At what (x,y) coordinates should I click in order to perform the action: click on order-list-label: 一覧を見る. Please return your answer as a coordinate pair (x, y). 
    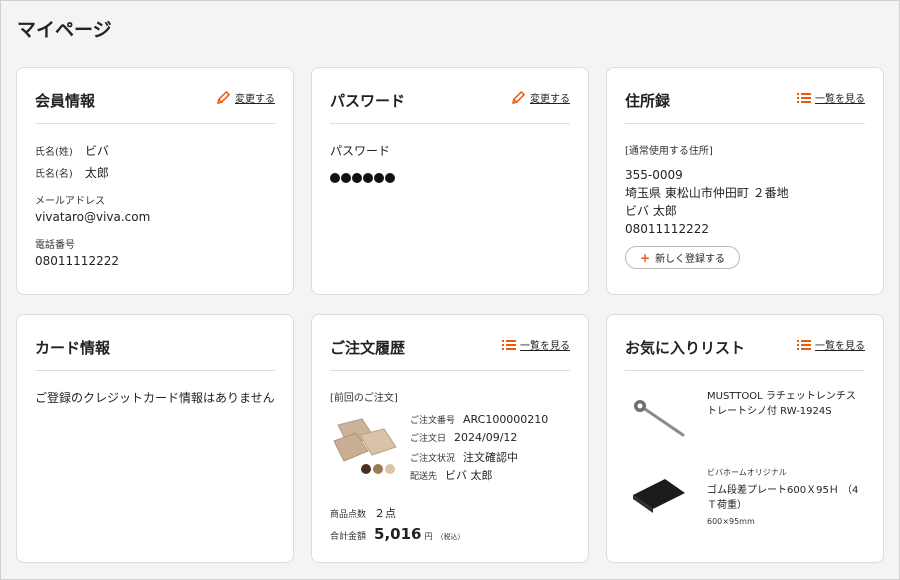
    Looking at the image, I should click on (545, 346).